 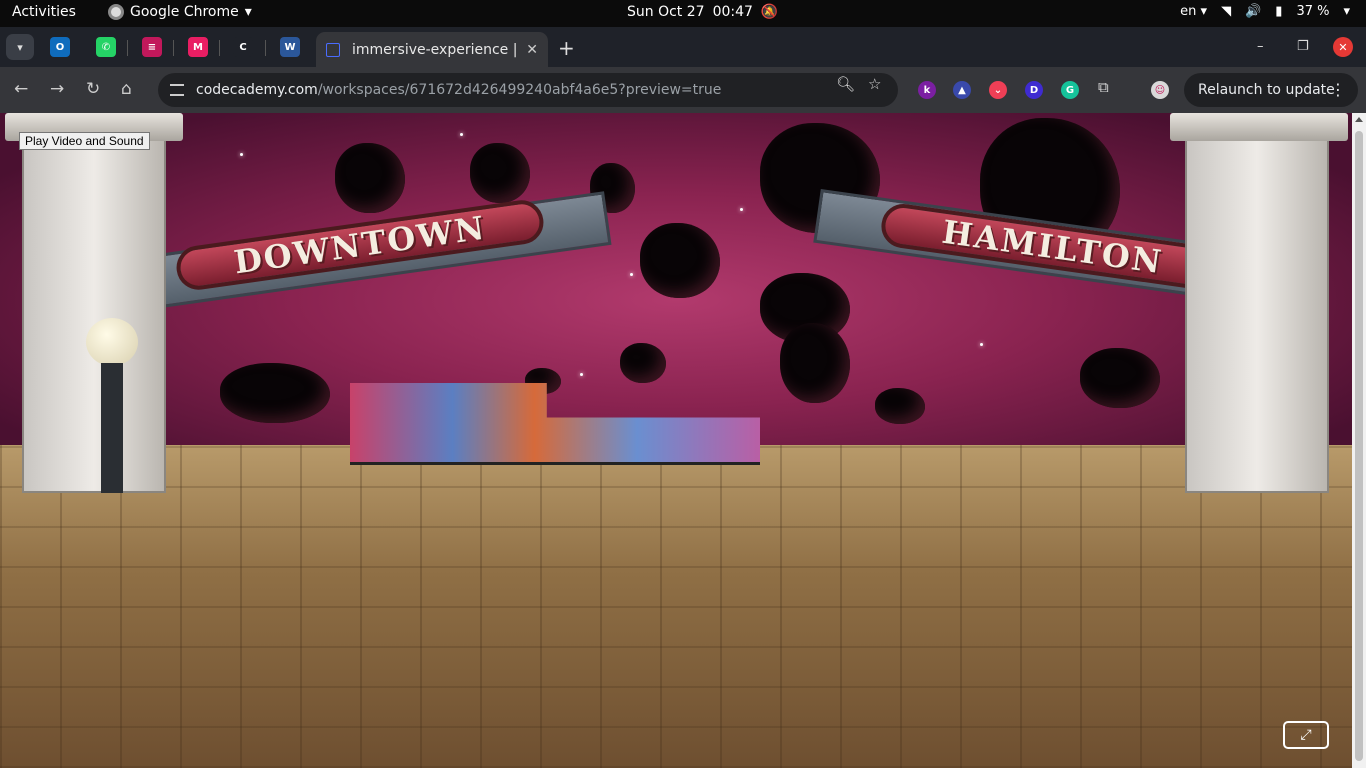 I want to click on pocket-extension-icon: ⌄, so click(x=998, y=90).